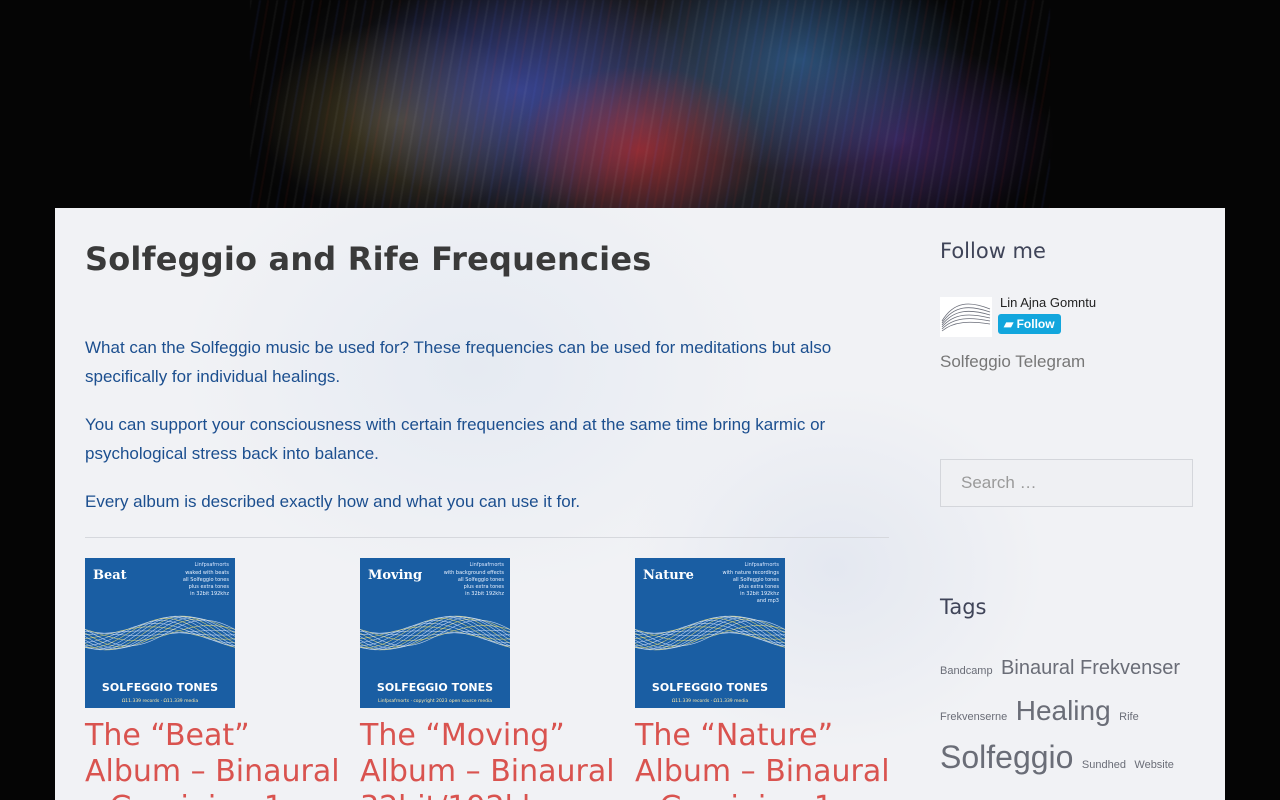  Describe the element at coordinates (1063, 710) in the screenshot. I see `tag-link: Healing` at that location.